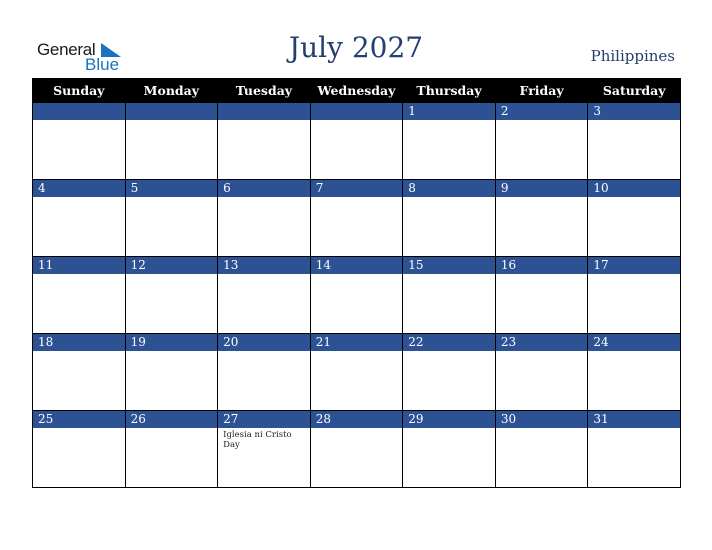 This screenshot has width=712, height=550. What do you see at coordinates (634, 372) in the screenshot?
I see `day-cell: 24` at bounding box center [634, 372].